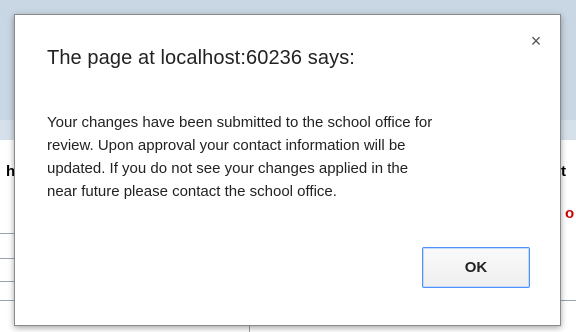 This screenshot has width=576, height=332. Describe the element at coordinates (201, 58) in the screenshot. I see `dialog-title: The page at localhost:60236 says:` at that location.